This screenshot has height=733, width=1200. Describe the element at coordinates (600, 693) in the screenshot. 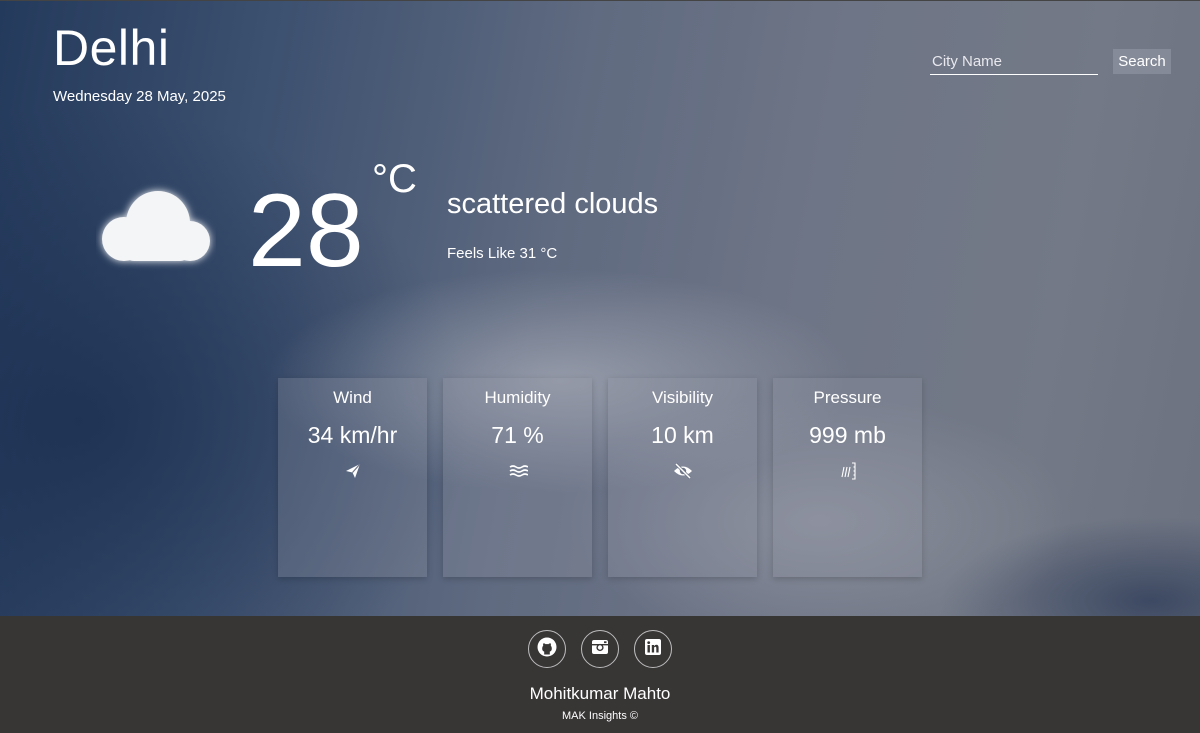

I see `author-name: Mohitkumar Mahto` at that location.